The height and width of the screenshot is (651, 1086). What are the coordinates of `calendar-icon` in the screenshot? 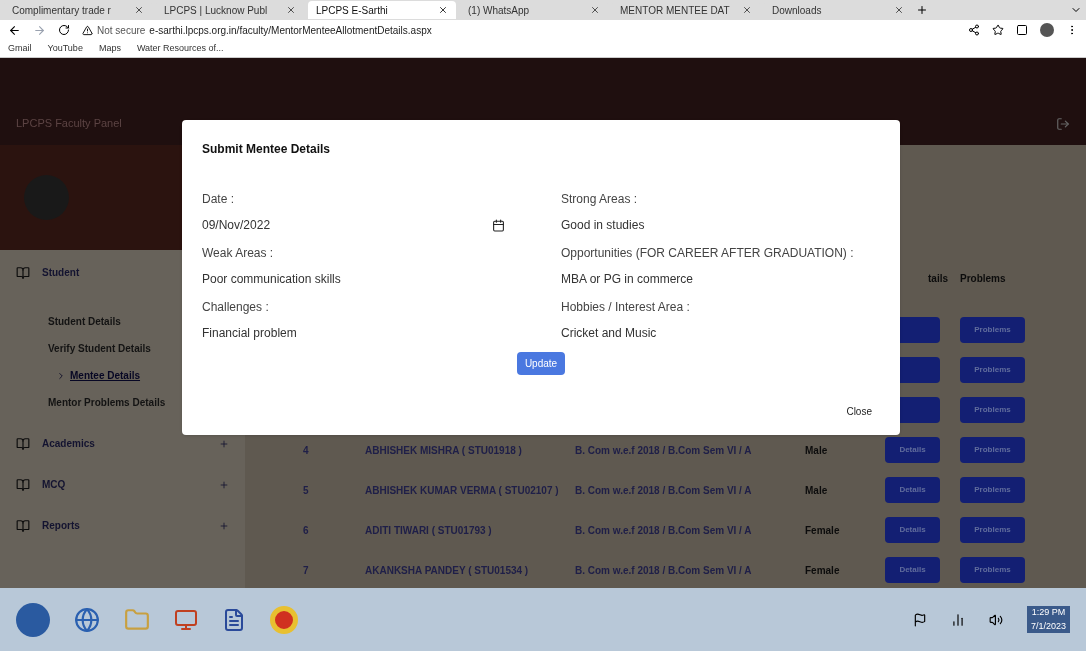 It's located at (498, 225).